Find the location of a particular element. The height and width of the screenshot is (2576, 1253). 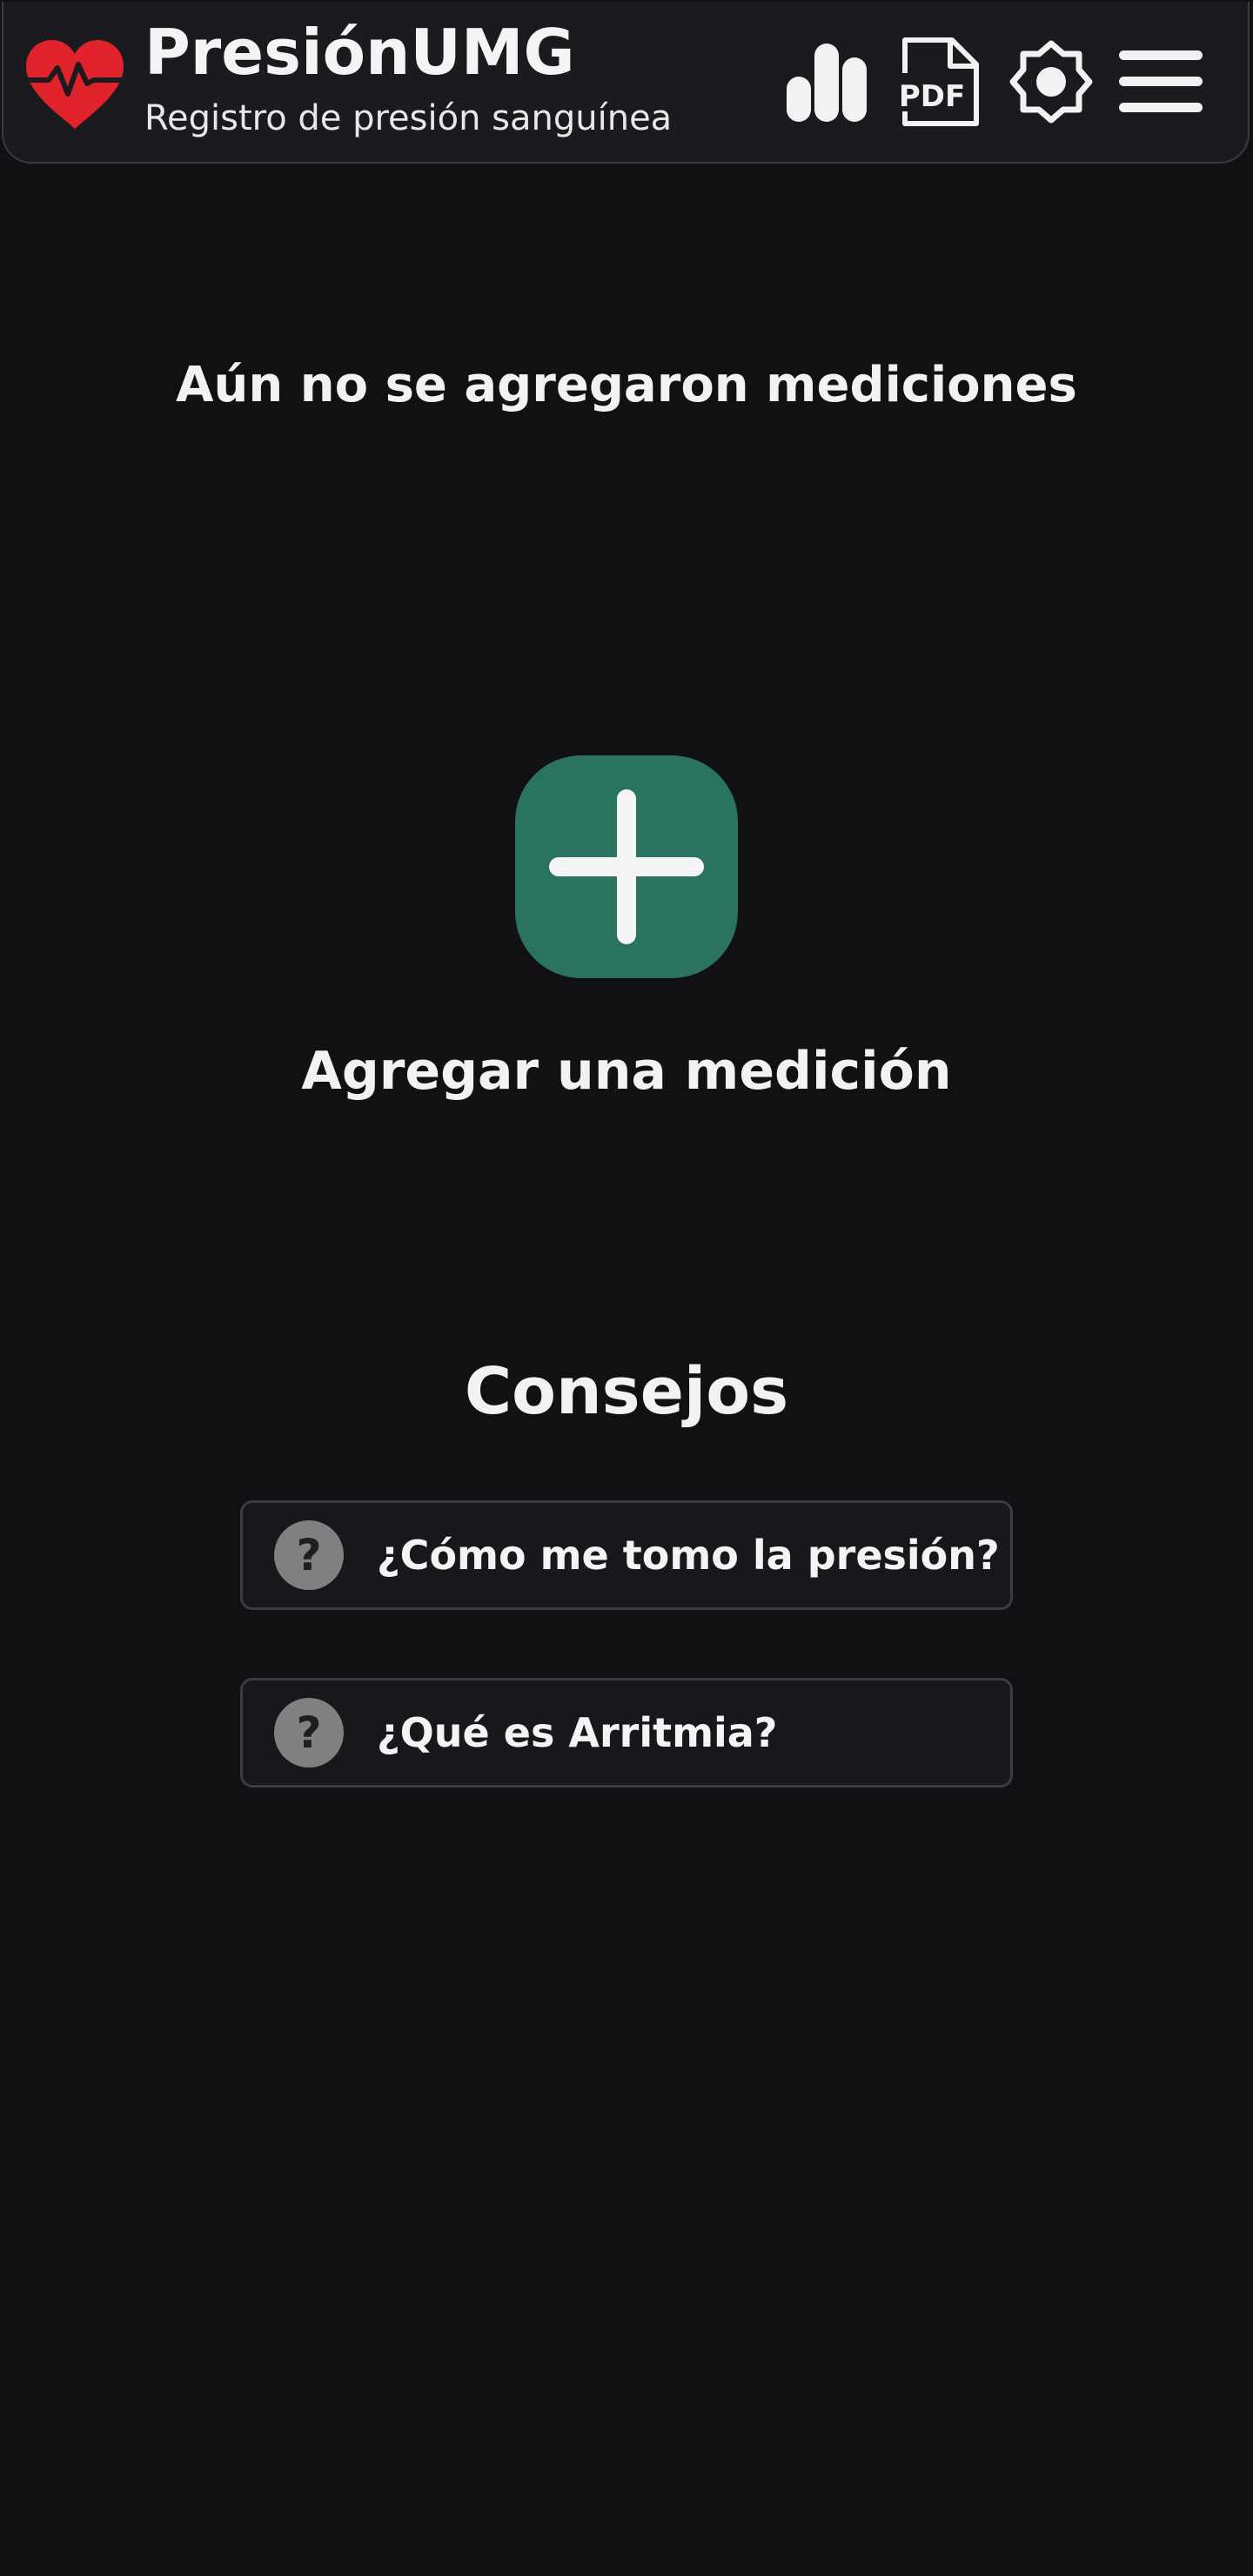

plus-icon is located at coordinates (626, 866).